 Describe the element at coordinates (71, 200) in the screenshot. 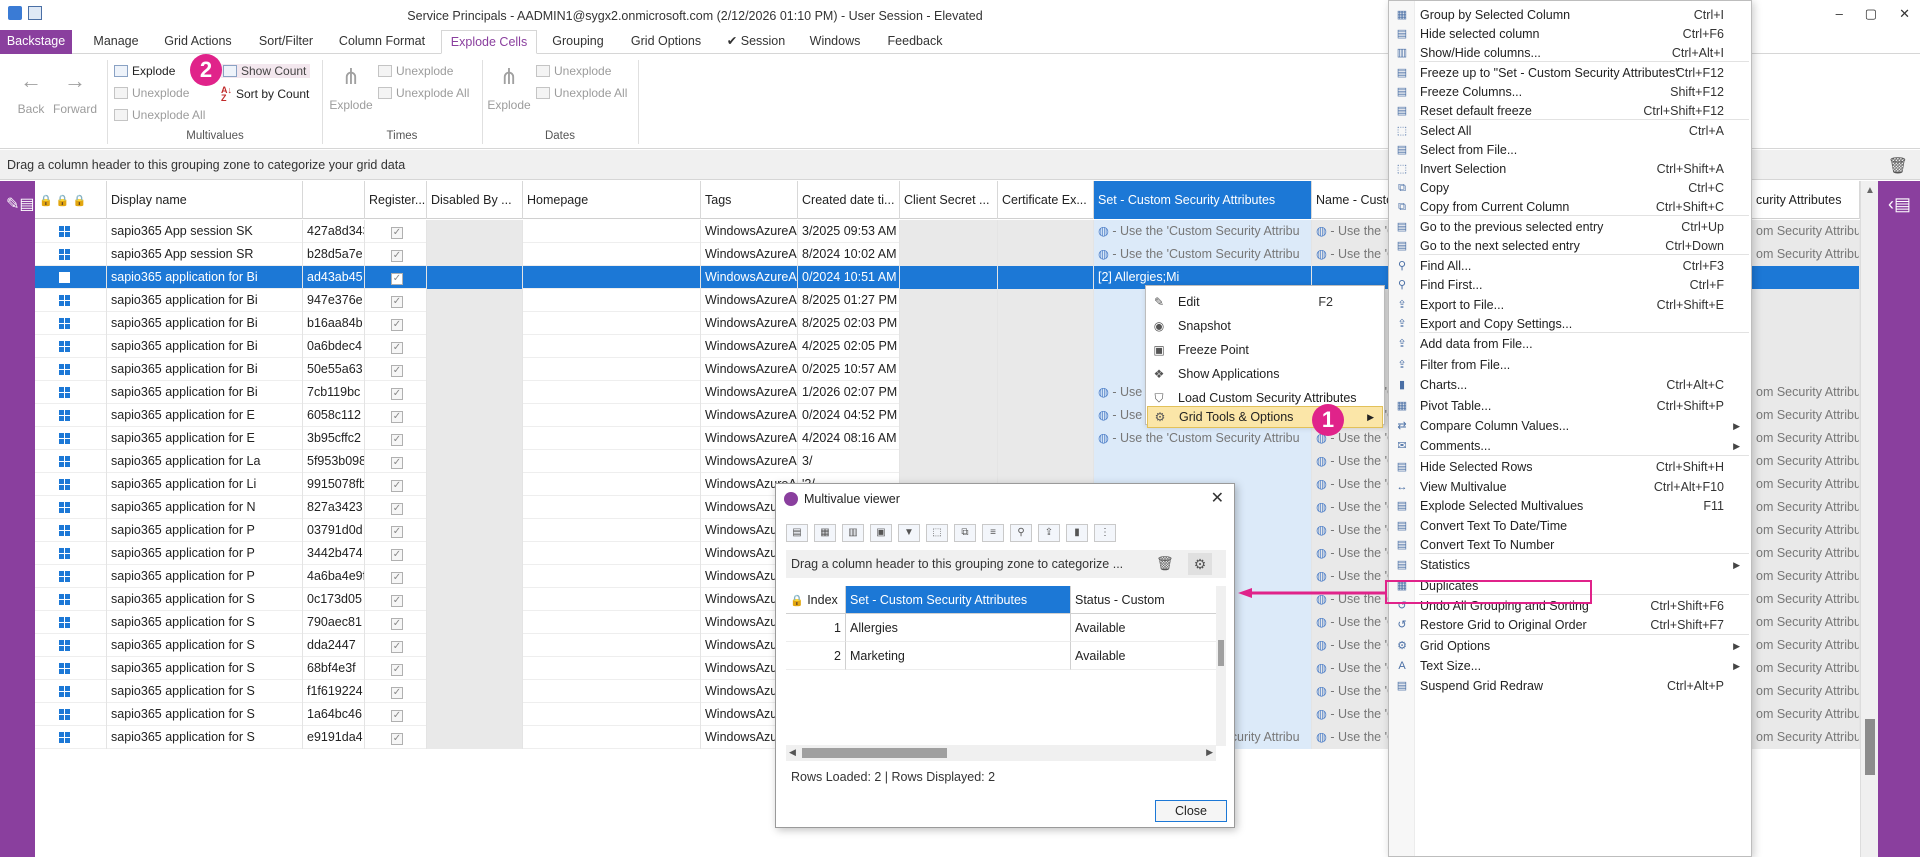

I see `lock-columns-header: 🔒 🔒 🔒` at that location.